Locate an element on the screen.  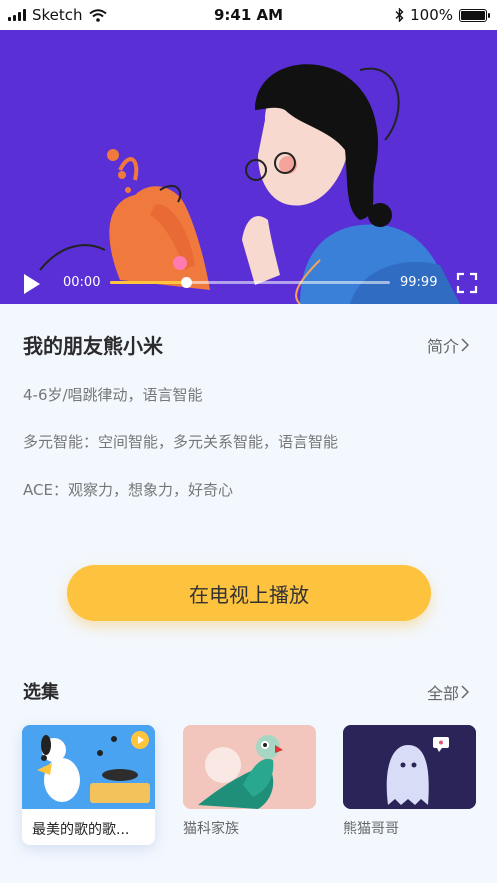
progress-fill is located at coordinates (148, 282).